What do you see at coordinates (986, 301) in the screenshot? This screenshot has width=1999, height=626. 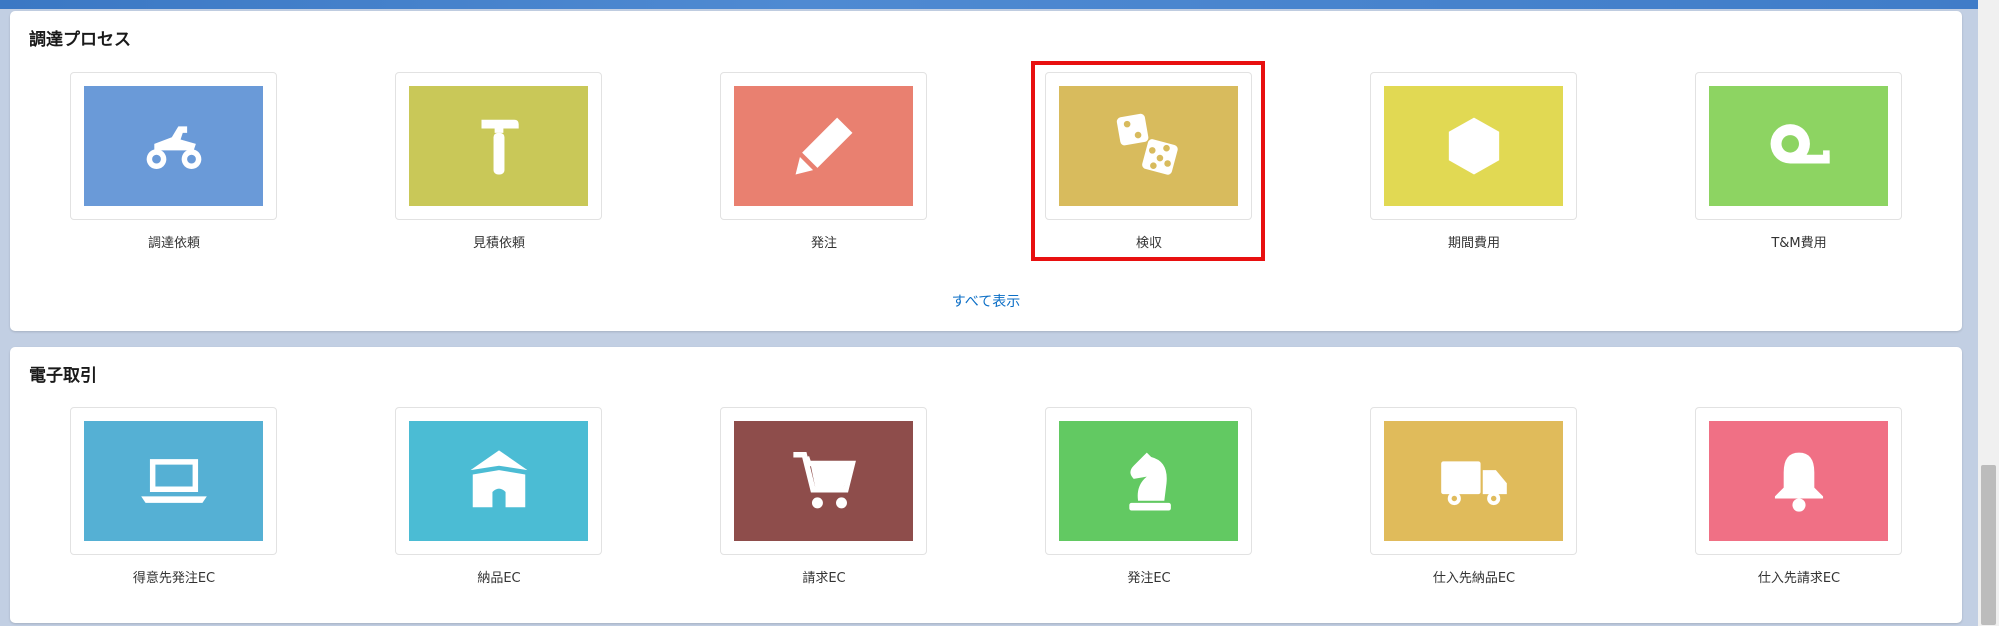 I see `show-all-link: すべて表示` at bounding box center [986, 301].